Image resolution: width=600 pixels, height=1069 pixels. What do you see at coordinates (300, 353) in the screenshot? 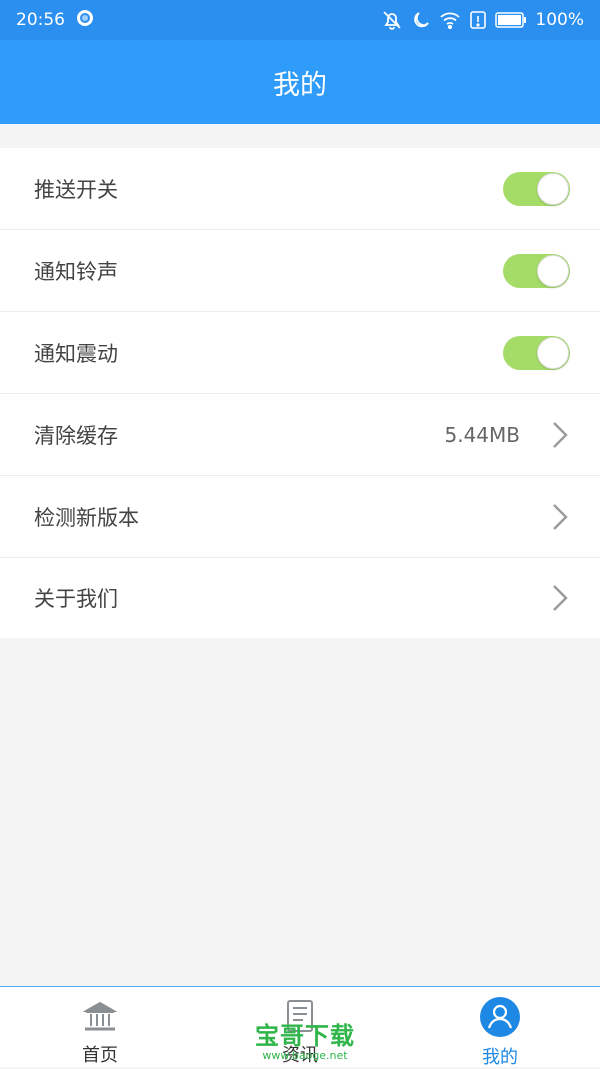
I see `vibration-row: 通知震动` at bounding box center [300, 353].